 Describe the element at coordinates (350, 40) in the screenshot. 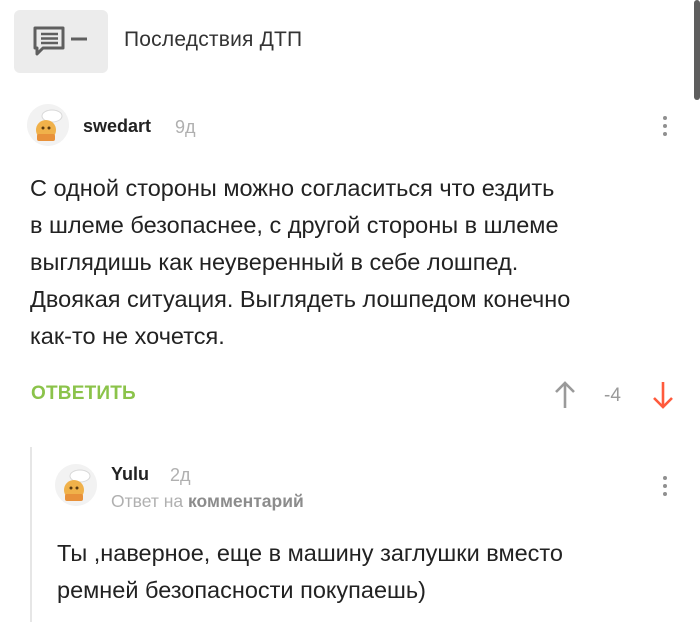

I see `post-header: Последствия ДТП` at that location.